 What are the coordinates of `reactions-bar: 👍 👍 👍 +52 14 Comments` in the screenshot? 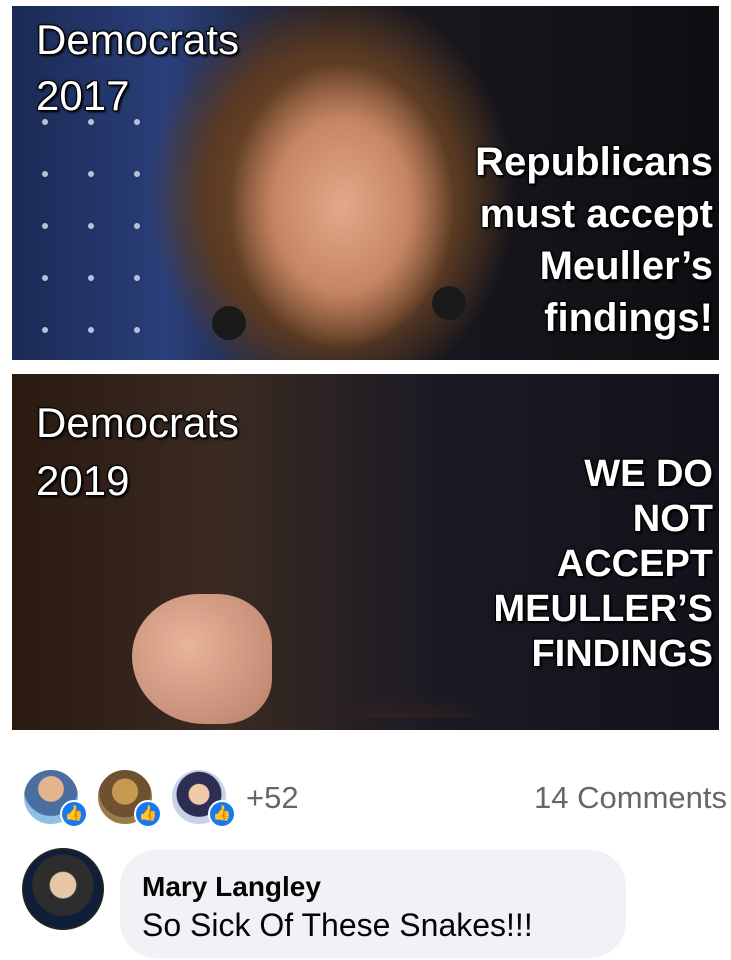 It's located at (365, 790).